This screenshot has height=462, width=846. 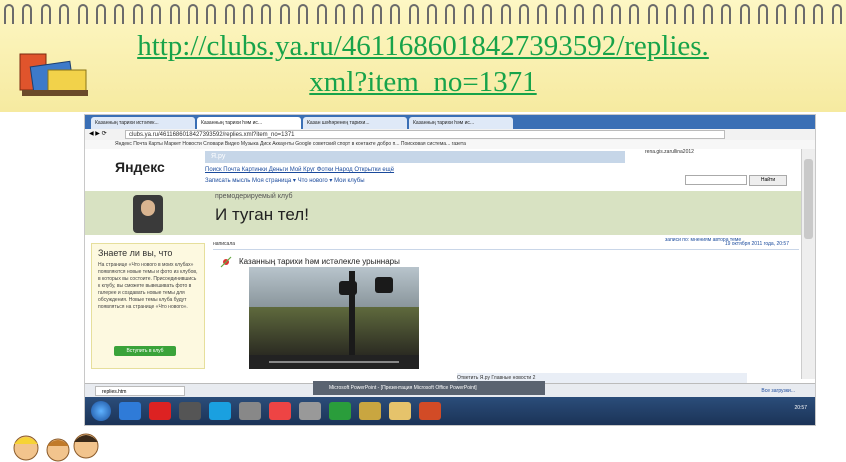 What do you see at coordinates (98, 134) in the screenshot?
I see `nav-buttons-icon: ◀ ▶ ⟳` at bounding box center [98, 134].